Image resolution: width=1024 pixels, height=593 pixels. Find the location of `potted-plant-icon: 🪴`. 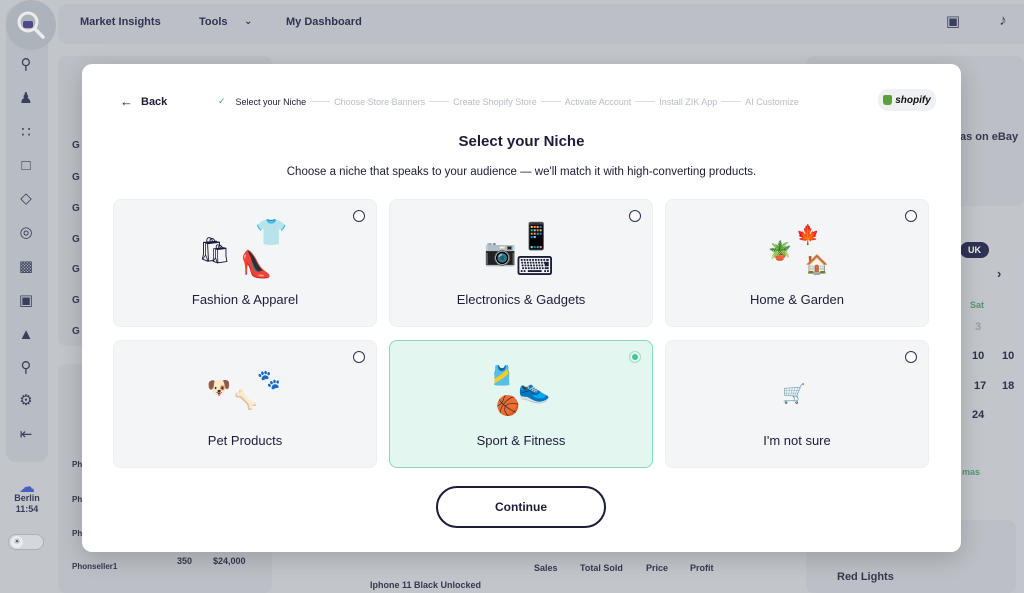

potted-plant-icon: 🪴 is located at coordinates (780, 251).